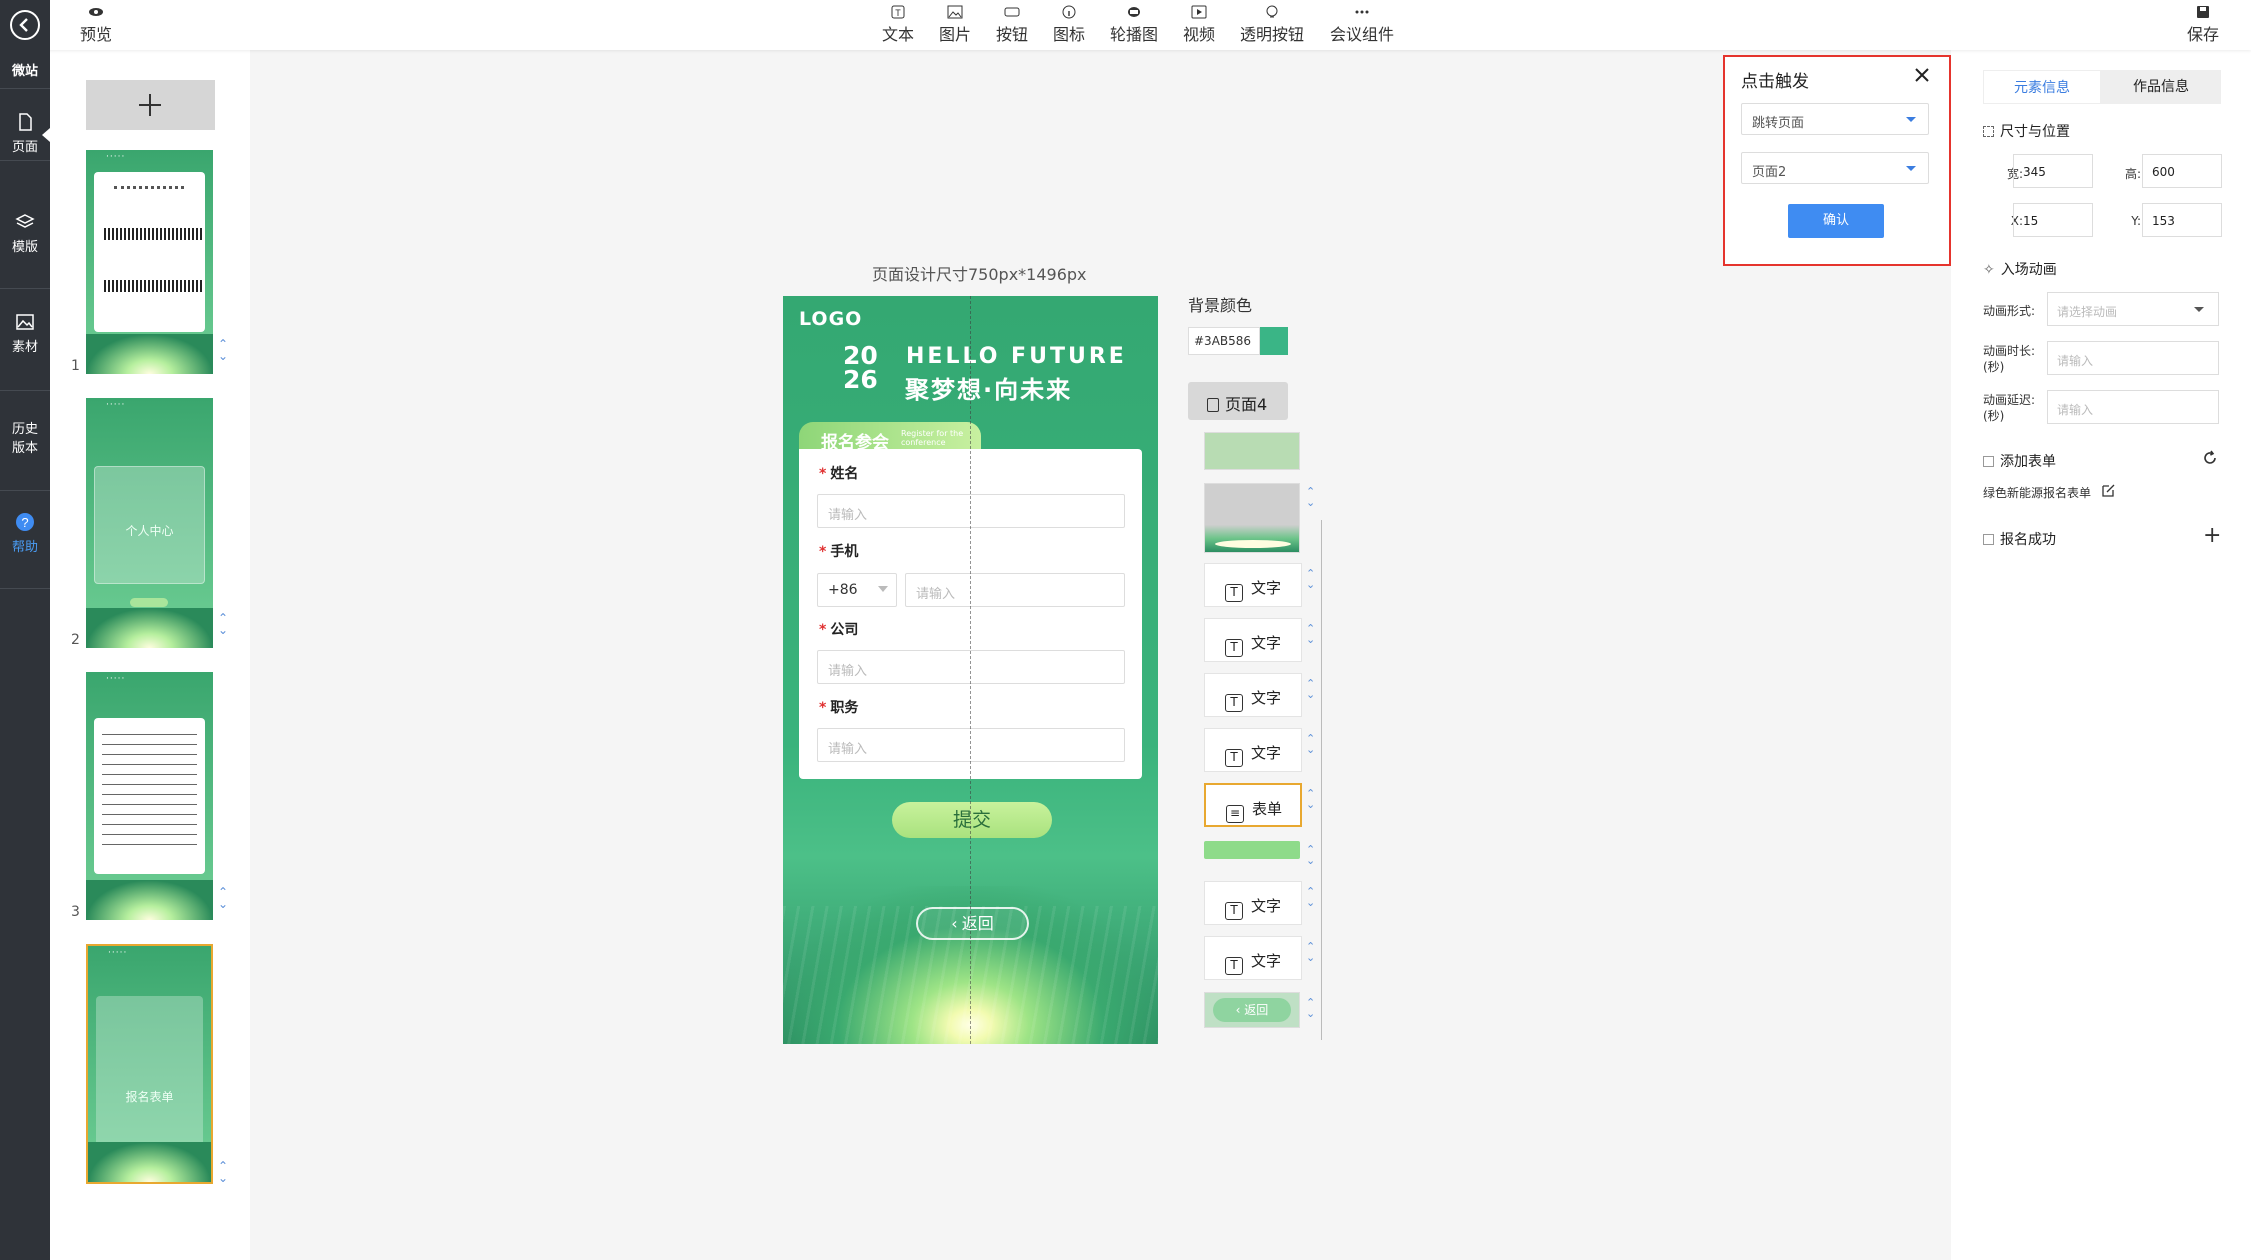 Image resolution: width=2251 pixels, height=1260 pixels. Describe the element at coordinates (2133, 309) in the screenshot. I see `animation-type-select: 请选择动画` at that location.